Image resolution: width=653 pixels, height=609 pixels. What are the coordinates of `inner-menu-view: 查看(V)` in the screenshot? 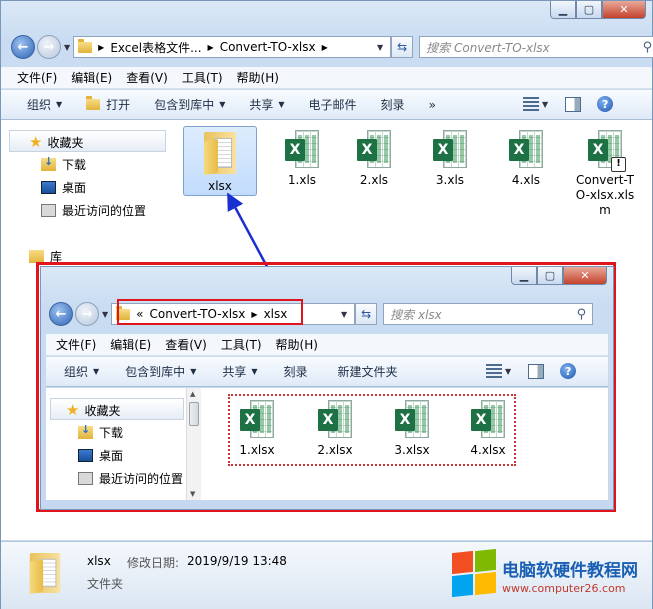 It's located at (186, 344).